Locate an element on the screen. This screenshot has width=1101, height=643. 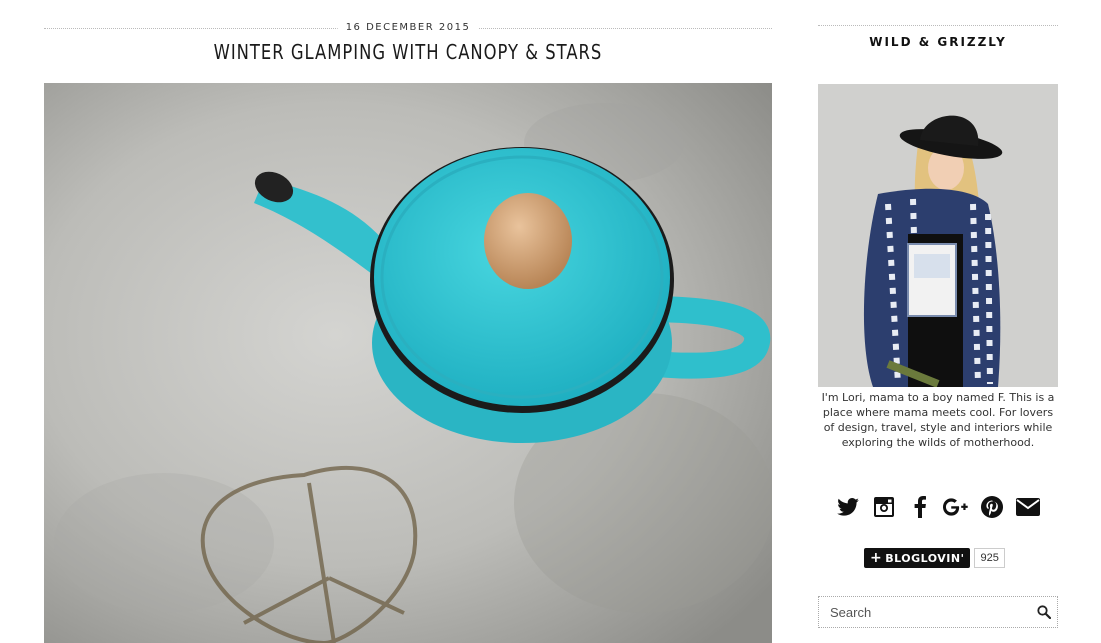
bloglovin-widget: + BLOGLOVIN' 925 is located at coordinates (934, 558).